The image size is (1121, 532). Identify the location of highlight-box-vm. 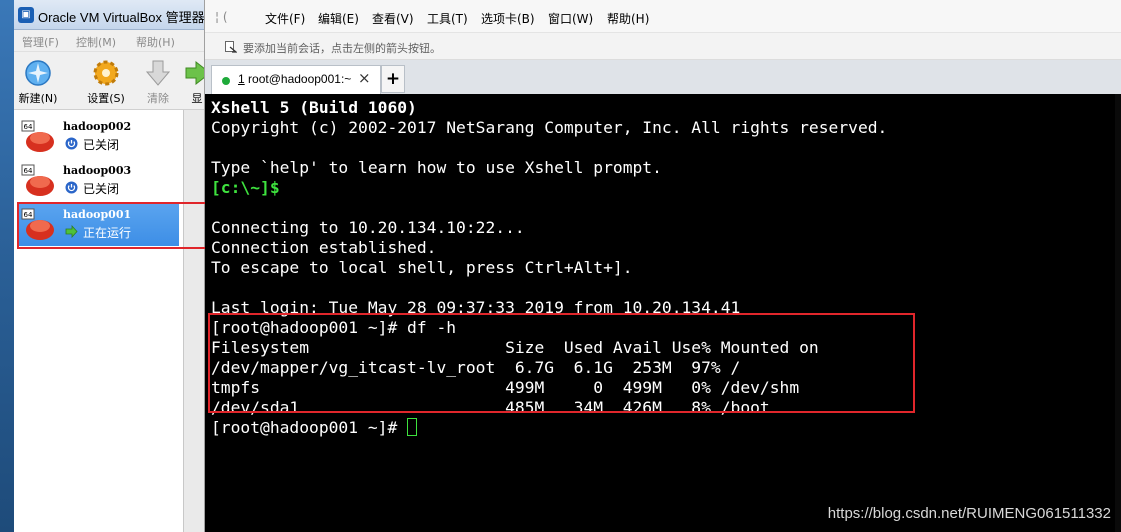
(117, 225).